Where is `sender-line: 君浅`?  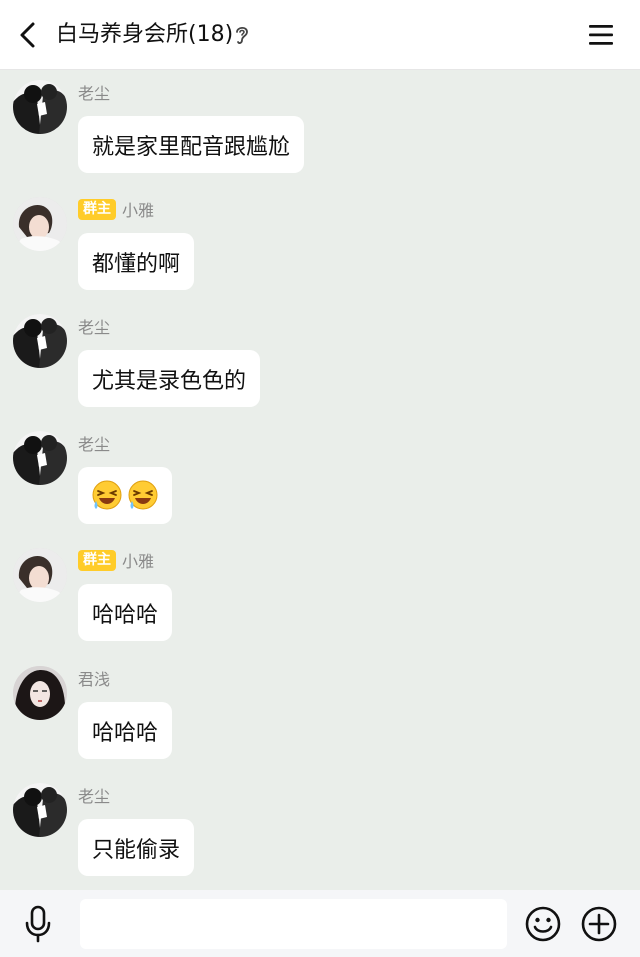 sender-line: 君浅 is located at coordinates (94, 678).